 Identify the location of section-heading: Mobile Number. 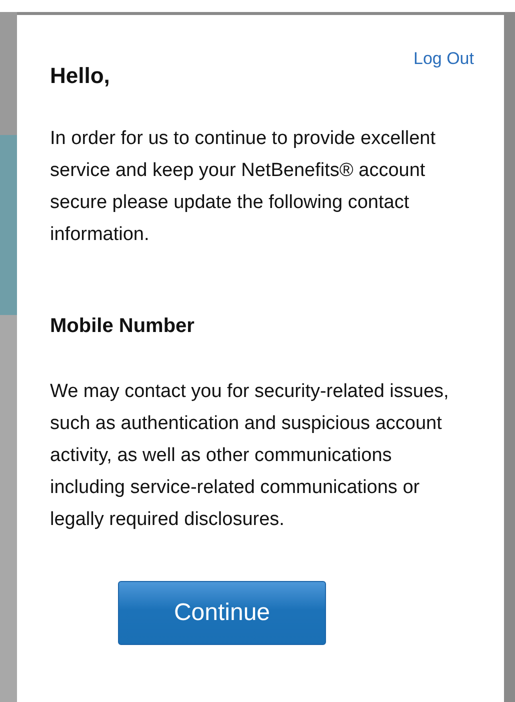
(123, 326).